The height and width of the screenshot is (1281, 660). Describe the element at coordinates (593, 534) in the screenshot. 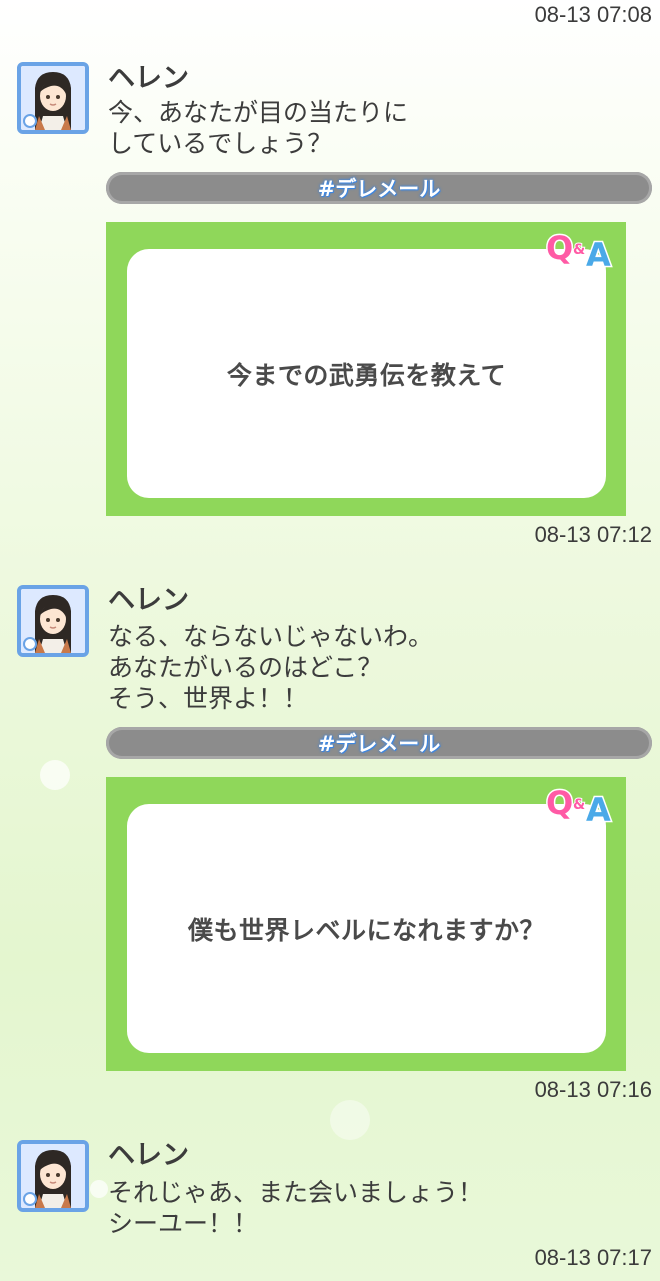

I see `timestamp: 08-13 07:12` at that location.